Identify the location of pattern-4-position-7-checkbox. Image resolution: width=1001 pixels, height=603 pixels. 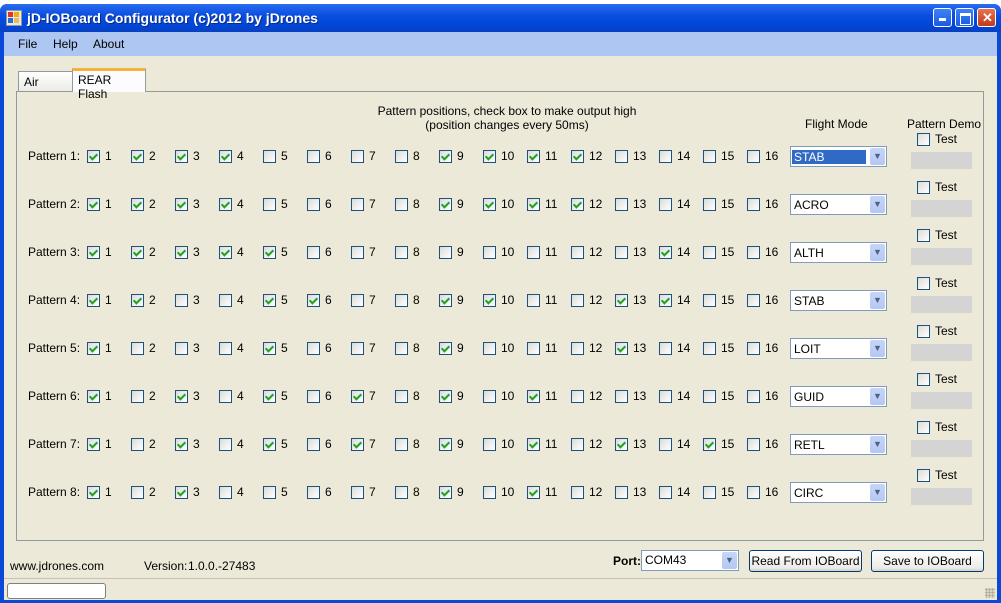
(357, 300).